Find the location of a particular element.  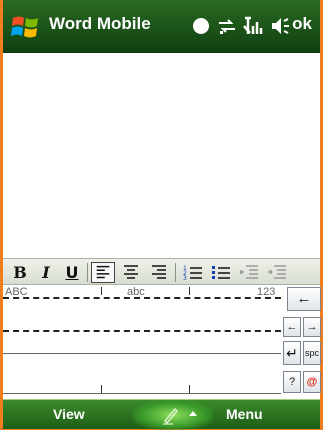

help-key: ? is located at coordinates (292, 382).